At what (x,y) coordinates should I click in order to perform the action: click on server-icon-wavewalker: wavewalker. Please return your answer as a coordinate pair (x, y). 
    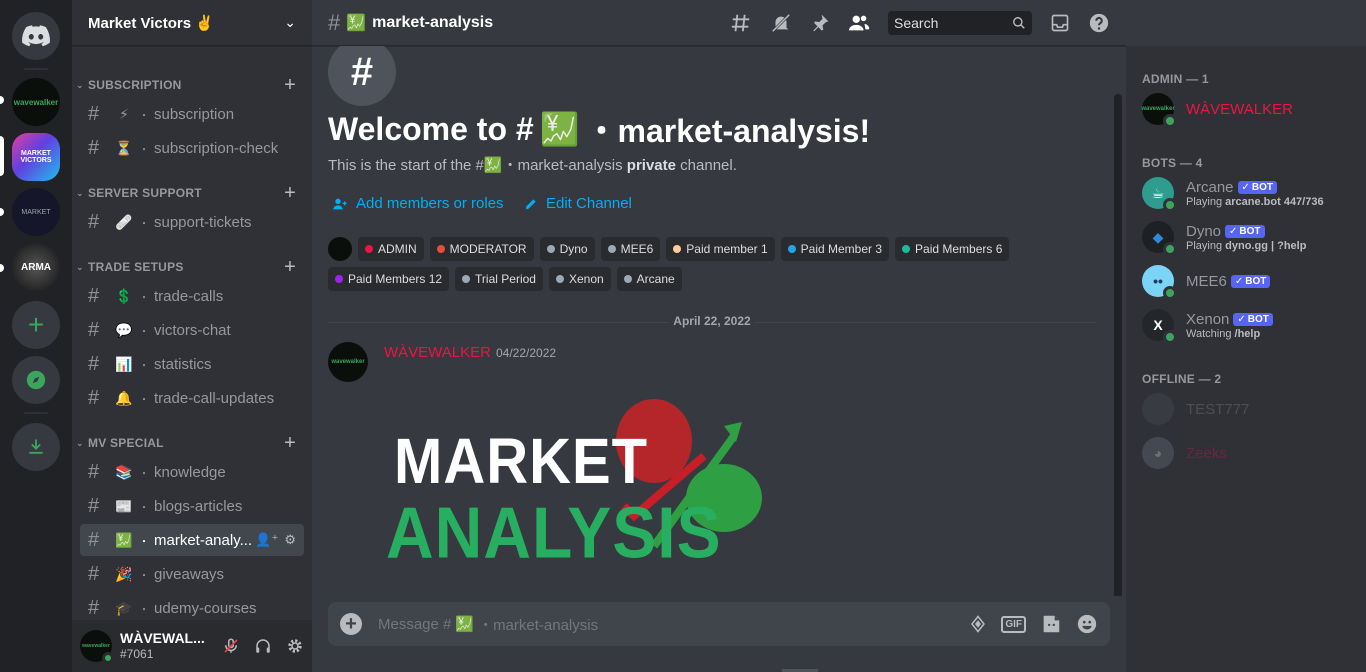
    Looking at the image, I should click on (36, 102).